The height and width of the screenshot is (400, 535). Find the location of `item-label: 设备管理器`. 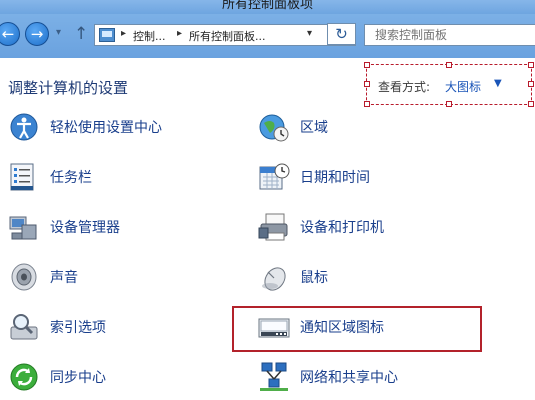

item-label: 设备管理器 is located at coordinates (85, 228).